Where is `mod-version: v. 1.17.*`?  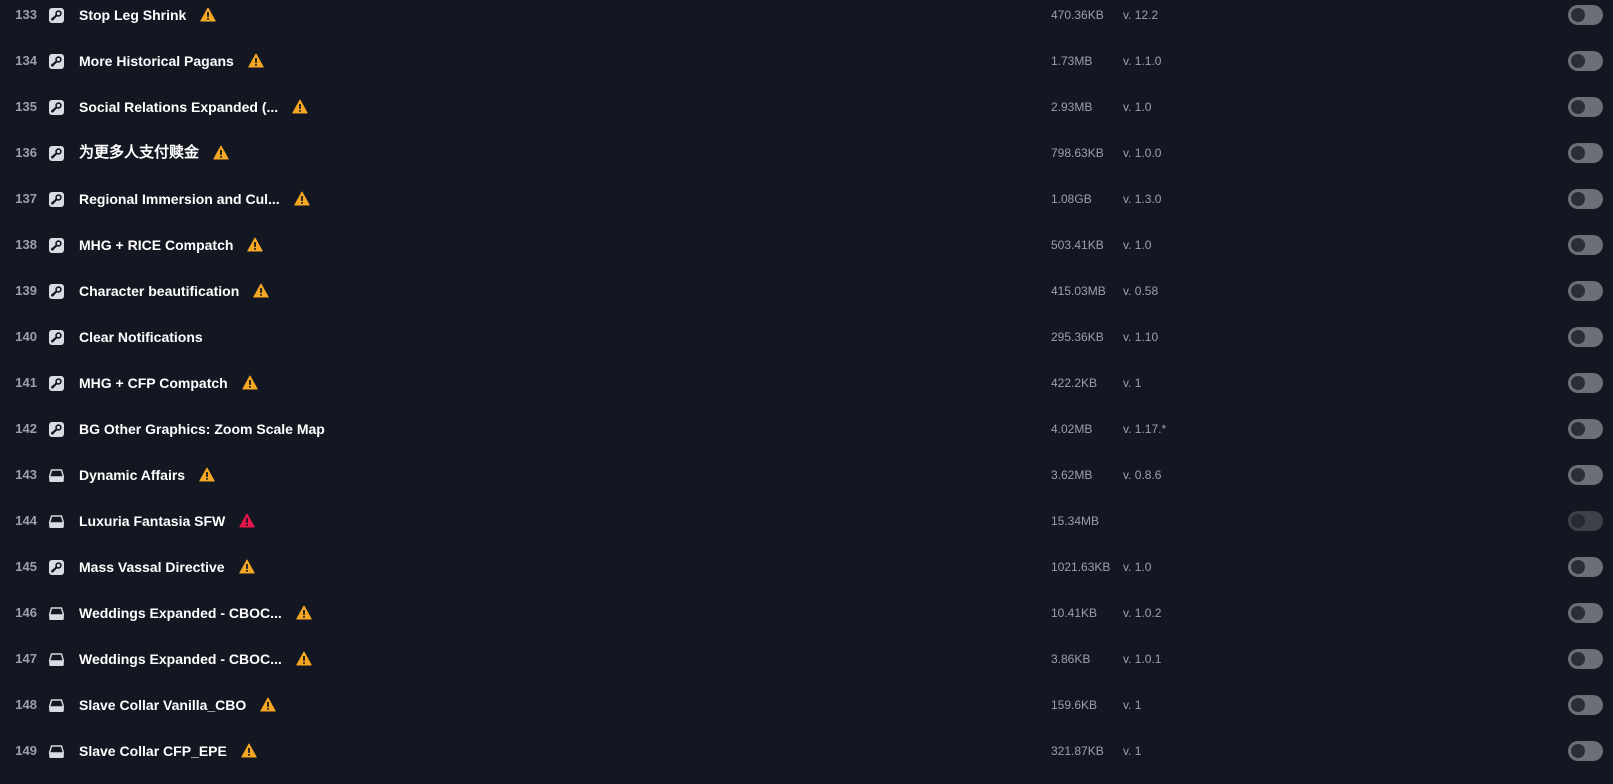 mod-version: v. 1.17.* is located at coordinates (1145, 429).